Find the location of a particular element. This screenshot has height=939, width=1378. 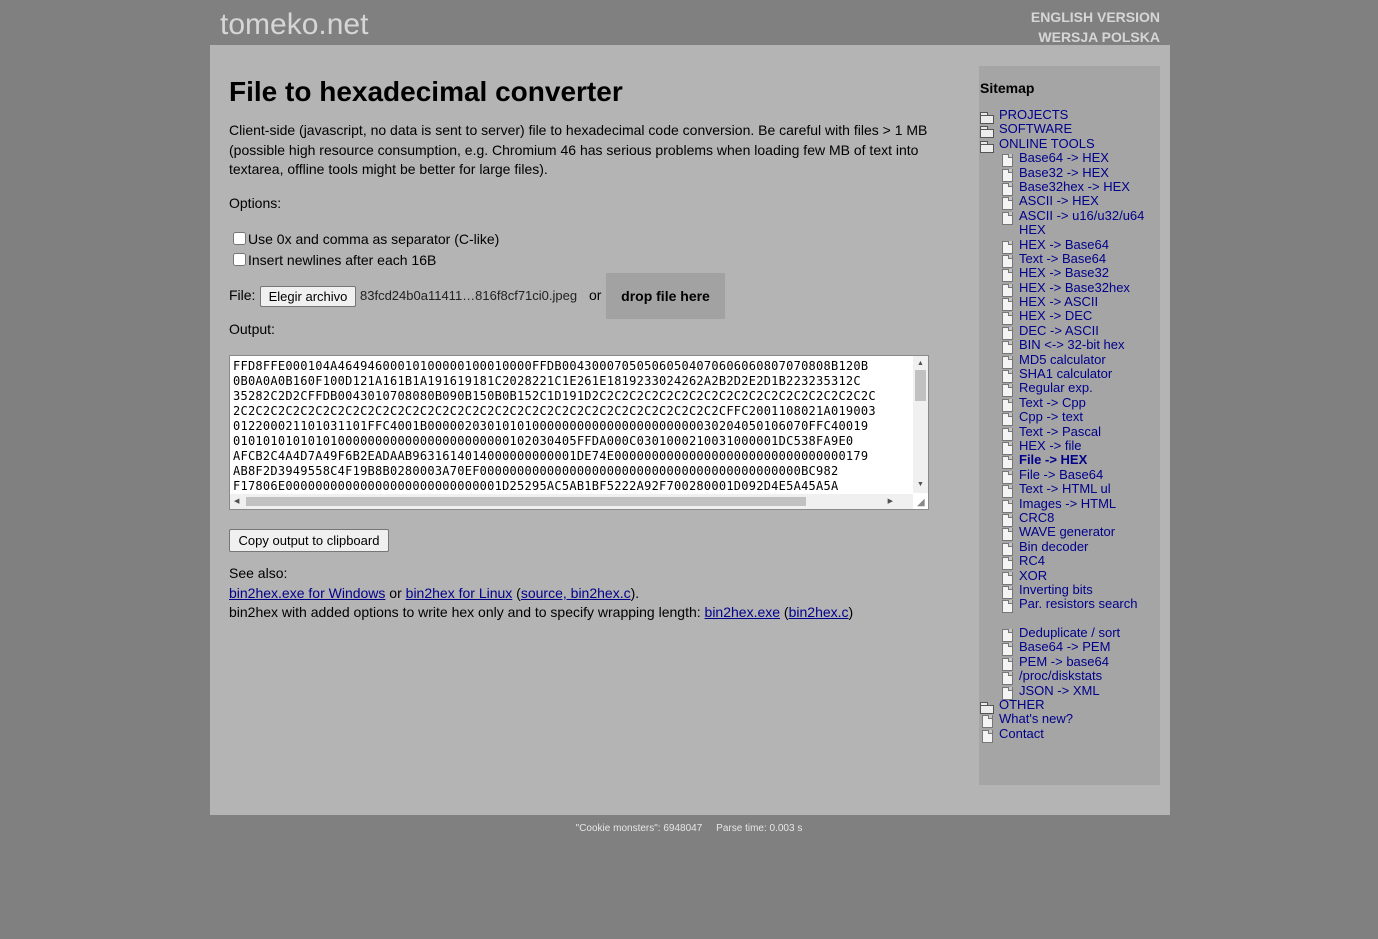

sitemap-item: HEX -> ASCII is located at coordinates (1069, 303).